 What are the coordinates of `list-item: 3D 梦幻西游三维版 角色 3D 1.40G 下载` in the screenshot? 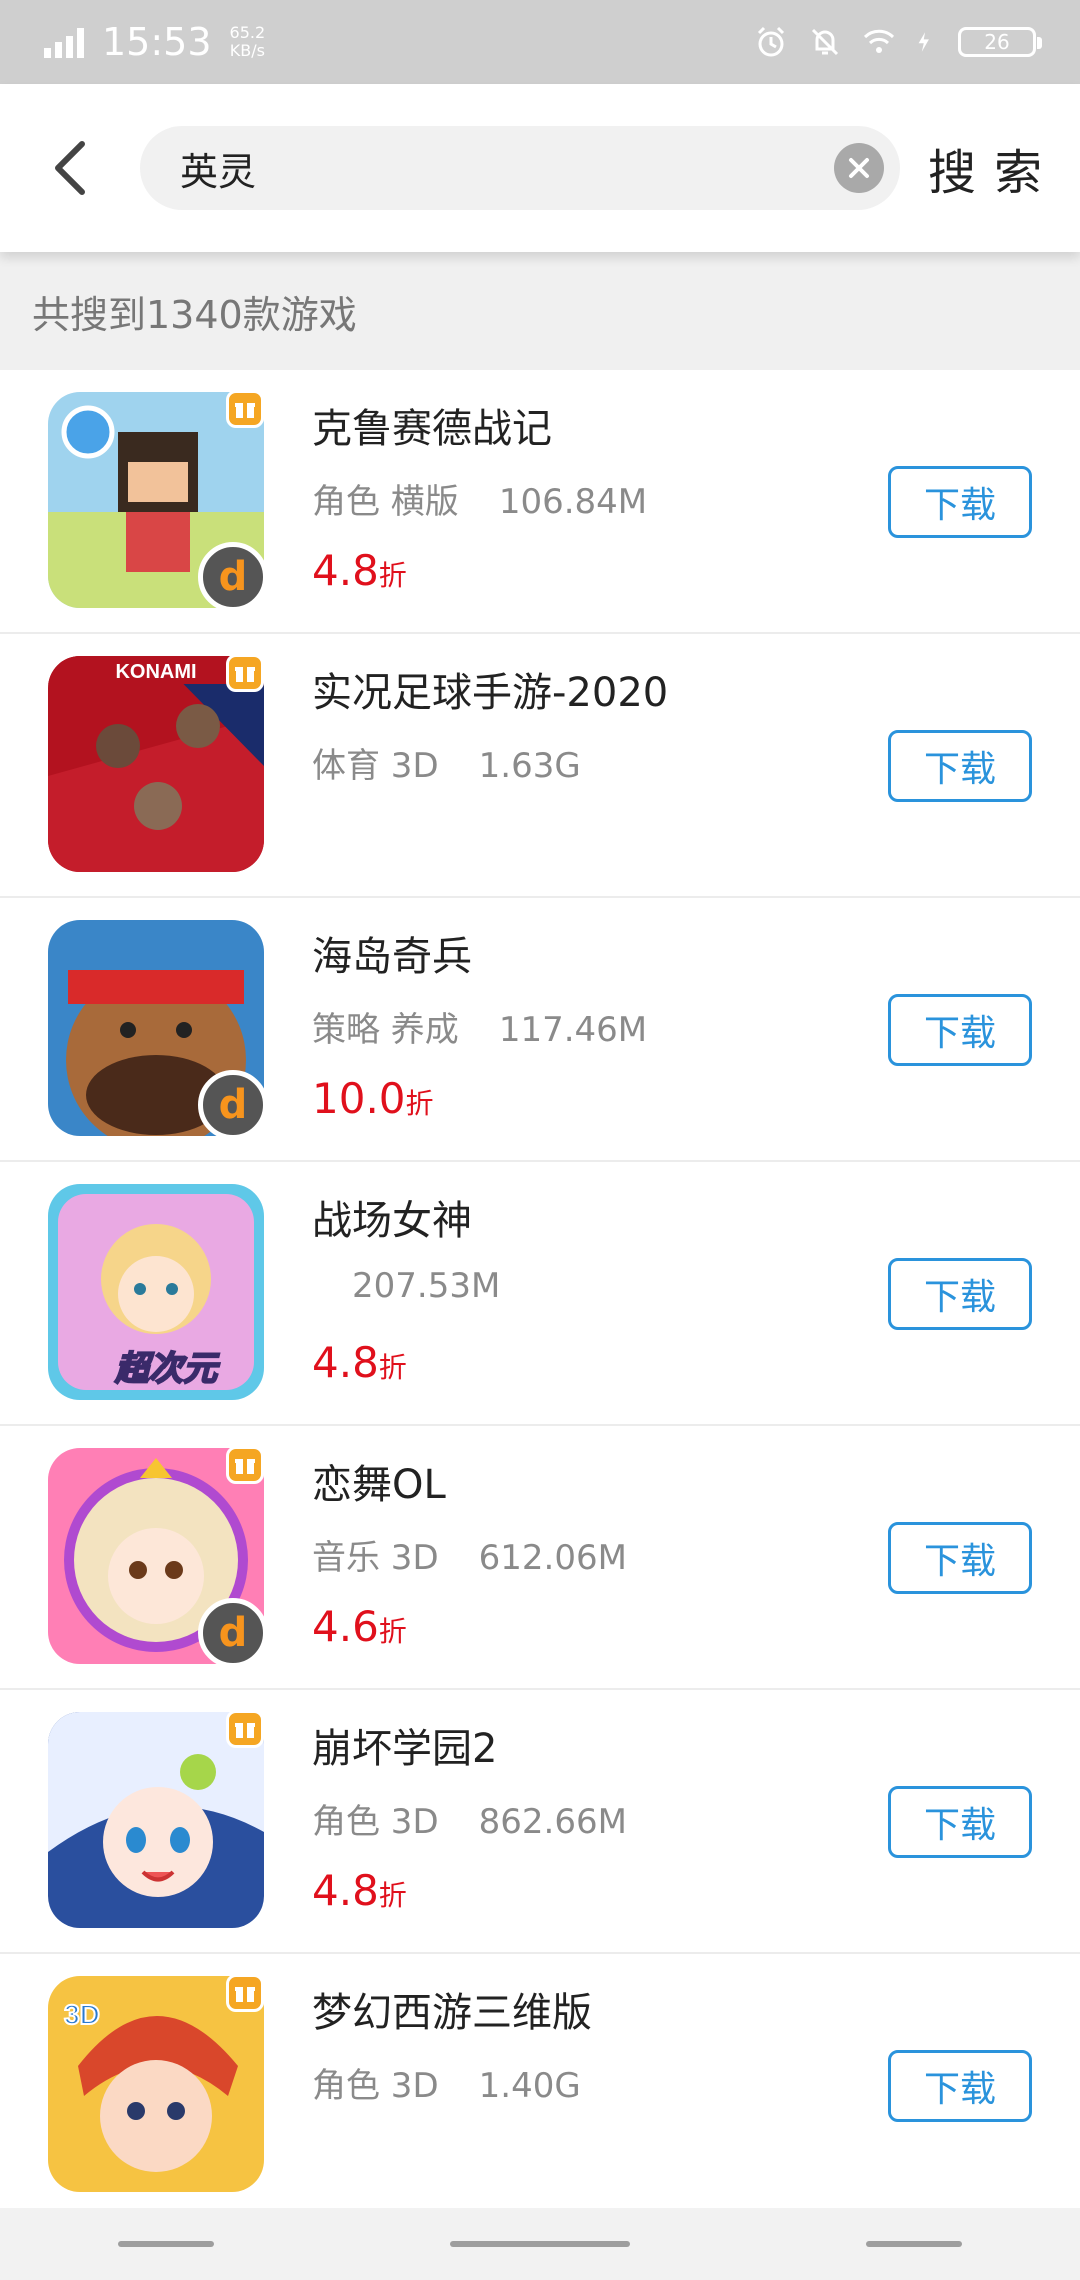 It's located at (540, 2086).